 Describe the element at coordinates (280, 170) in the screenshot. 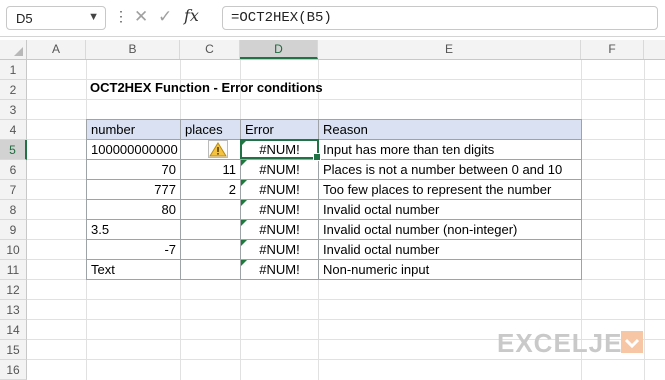

I see `cell-d6: #NUM!` at that location.